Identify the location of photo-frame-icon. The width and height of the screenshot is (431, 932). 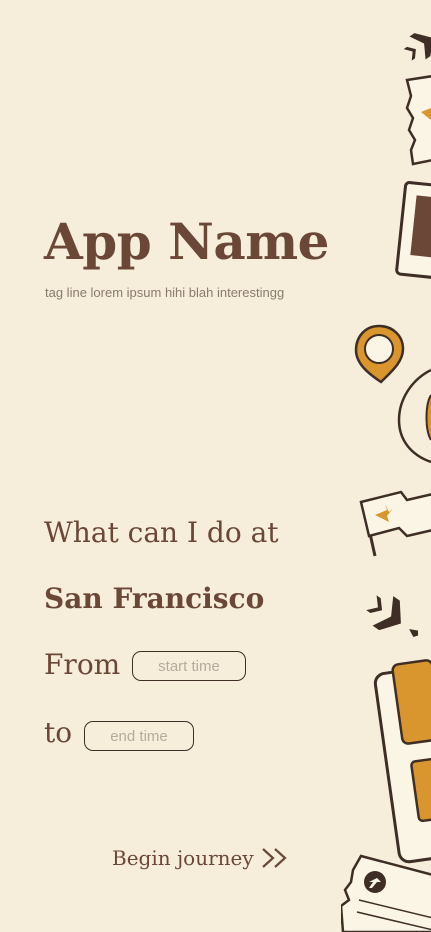
(413, 230).